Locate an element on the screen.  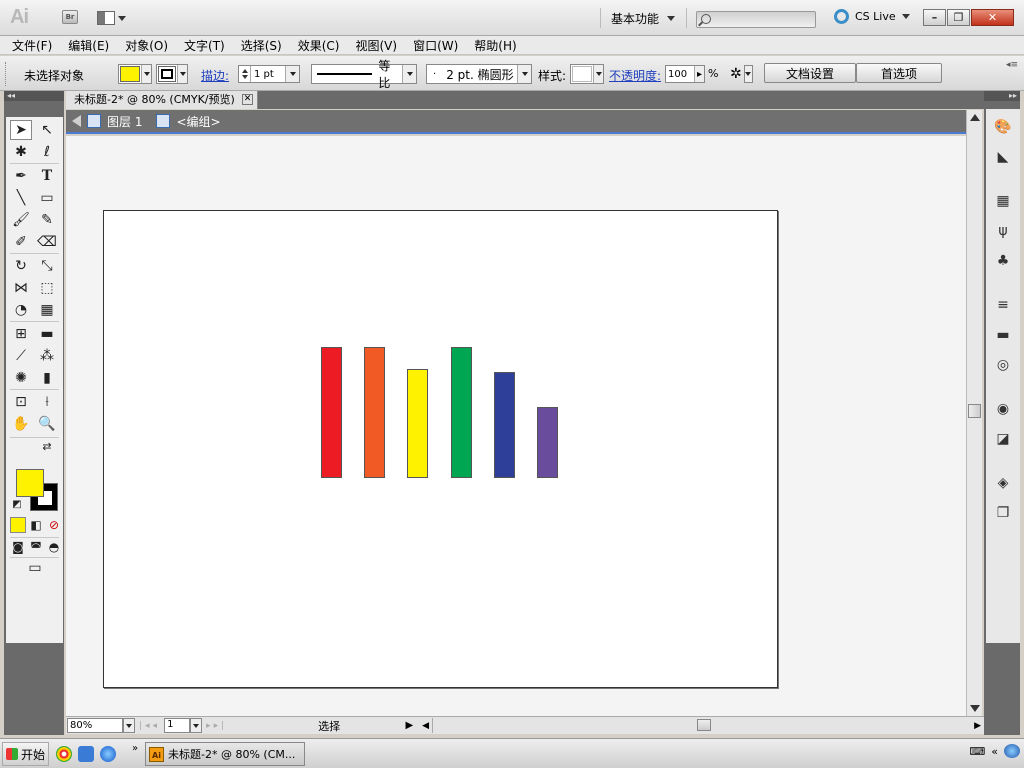
stepper-icon is located at coordinates (245, 74).